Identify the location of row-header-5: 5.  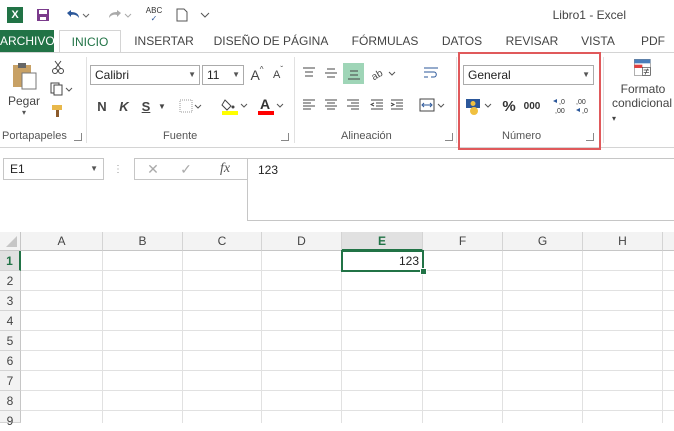
(10, 341).